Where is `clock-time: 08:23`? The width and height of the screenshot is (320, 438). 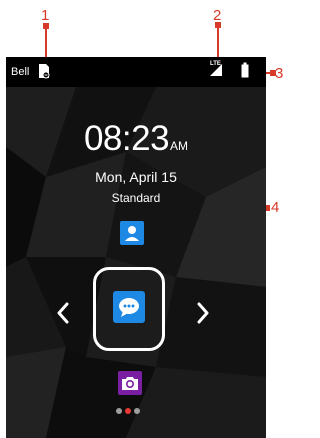
clock-time: 08:23 is located at coordinates (126, 138).